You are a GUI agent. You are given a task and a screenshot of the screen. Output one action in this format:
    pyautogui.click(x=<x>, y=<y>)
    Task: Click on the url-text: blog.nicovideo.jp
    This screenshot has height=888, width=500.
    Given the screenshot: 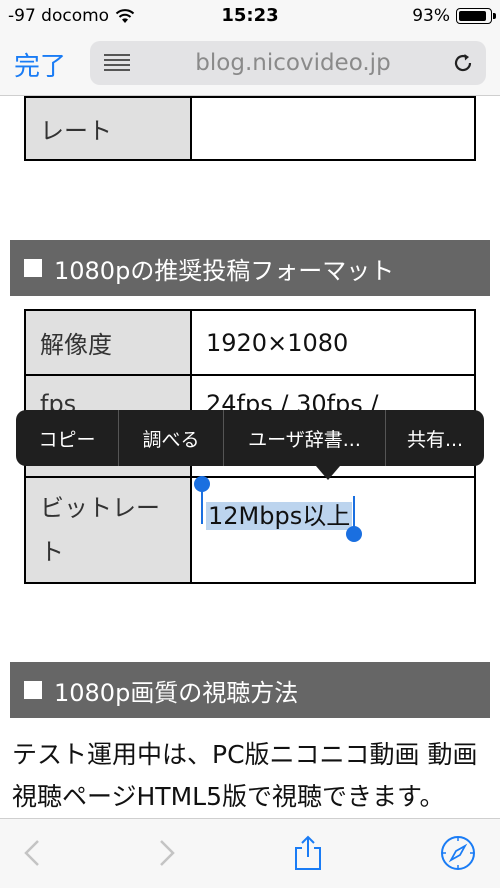 What is the action you would take?
    pyautogui.click(x=293, y=63)
    